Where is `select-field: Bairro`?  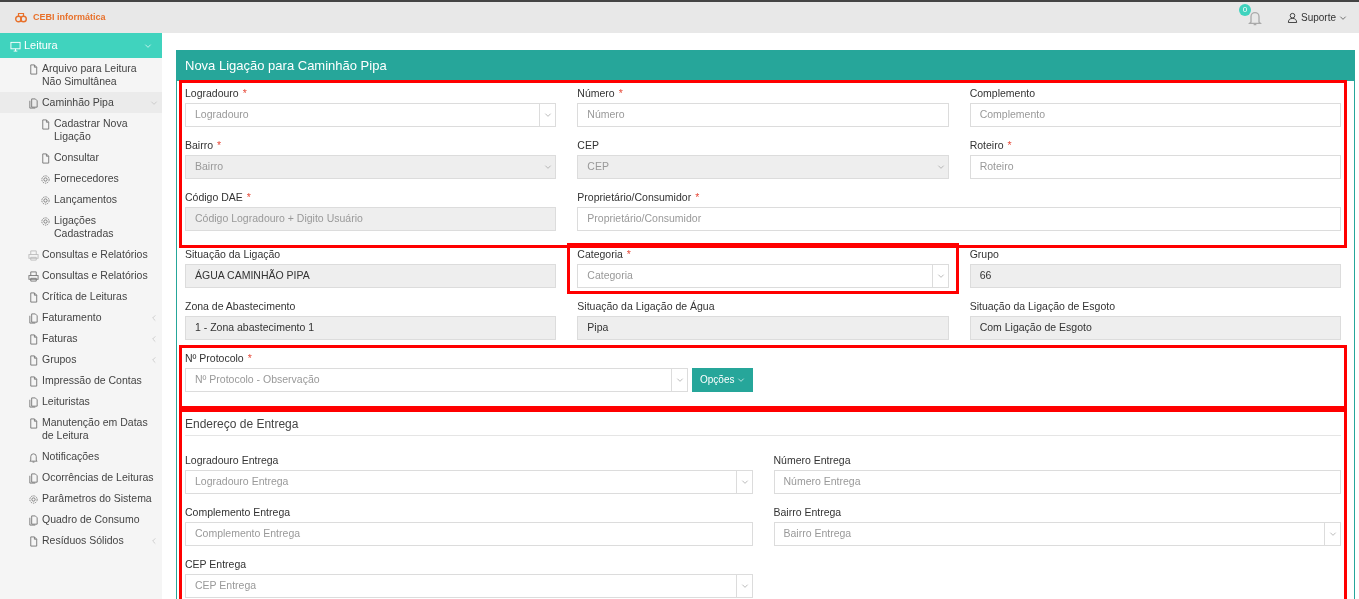 select-field: Bairro is located at coordinates (371, 166).